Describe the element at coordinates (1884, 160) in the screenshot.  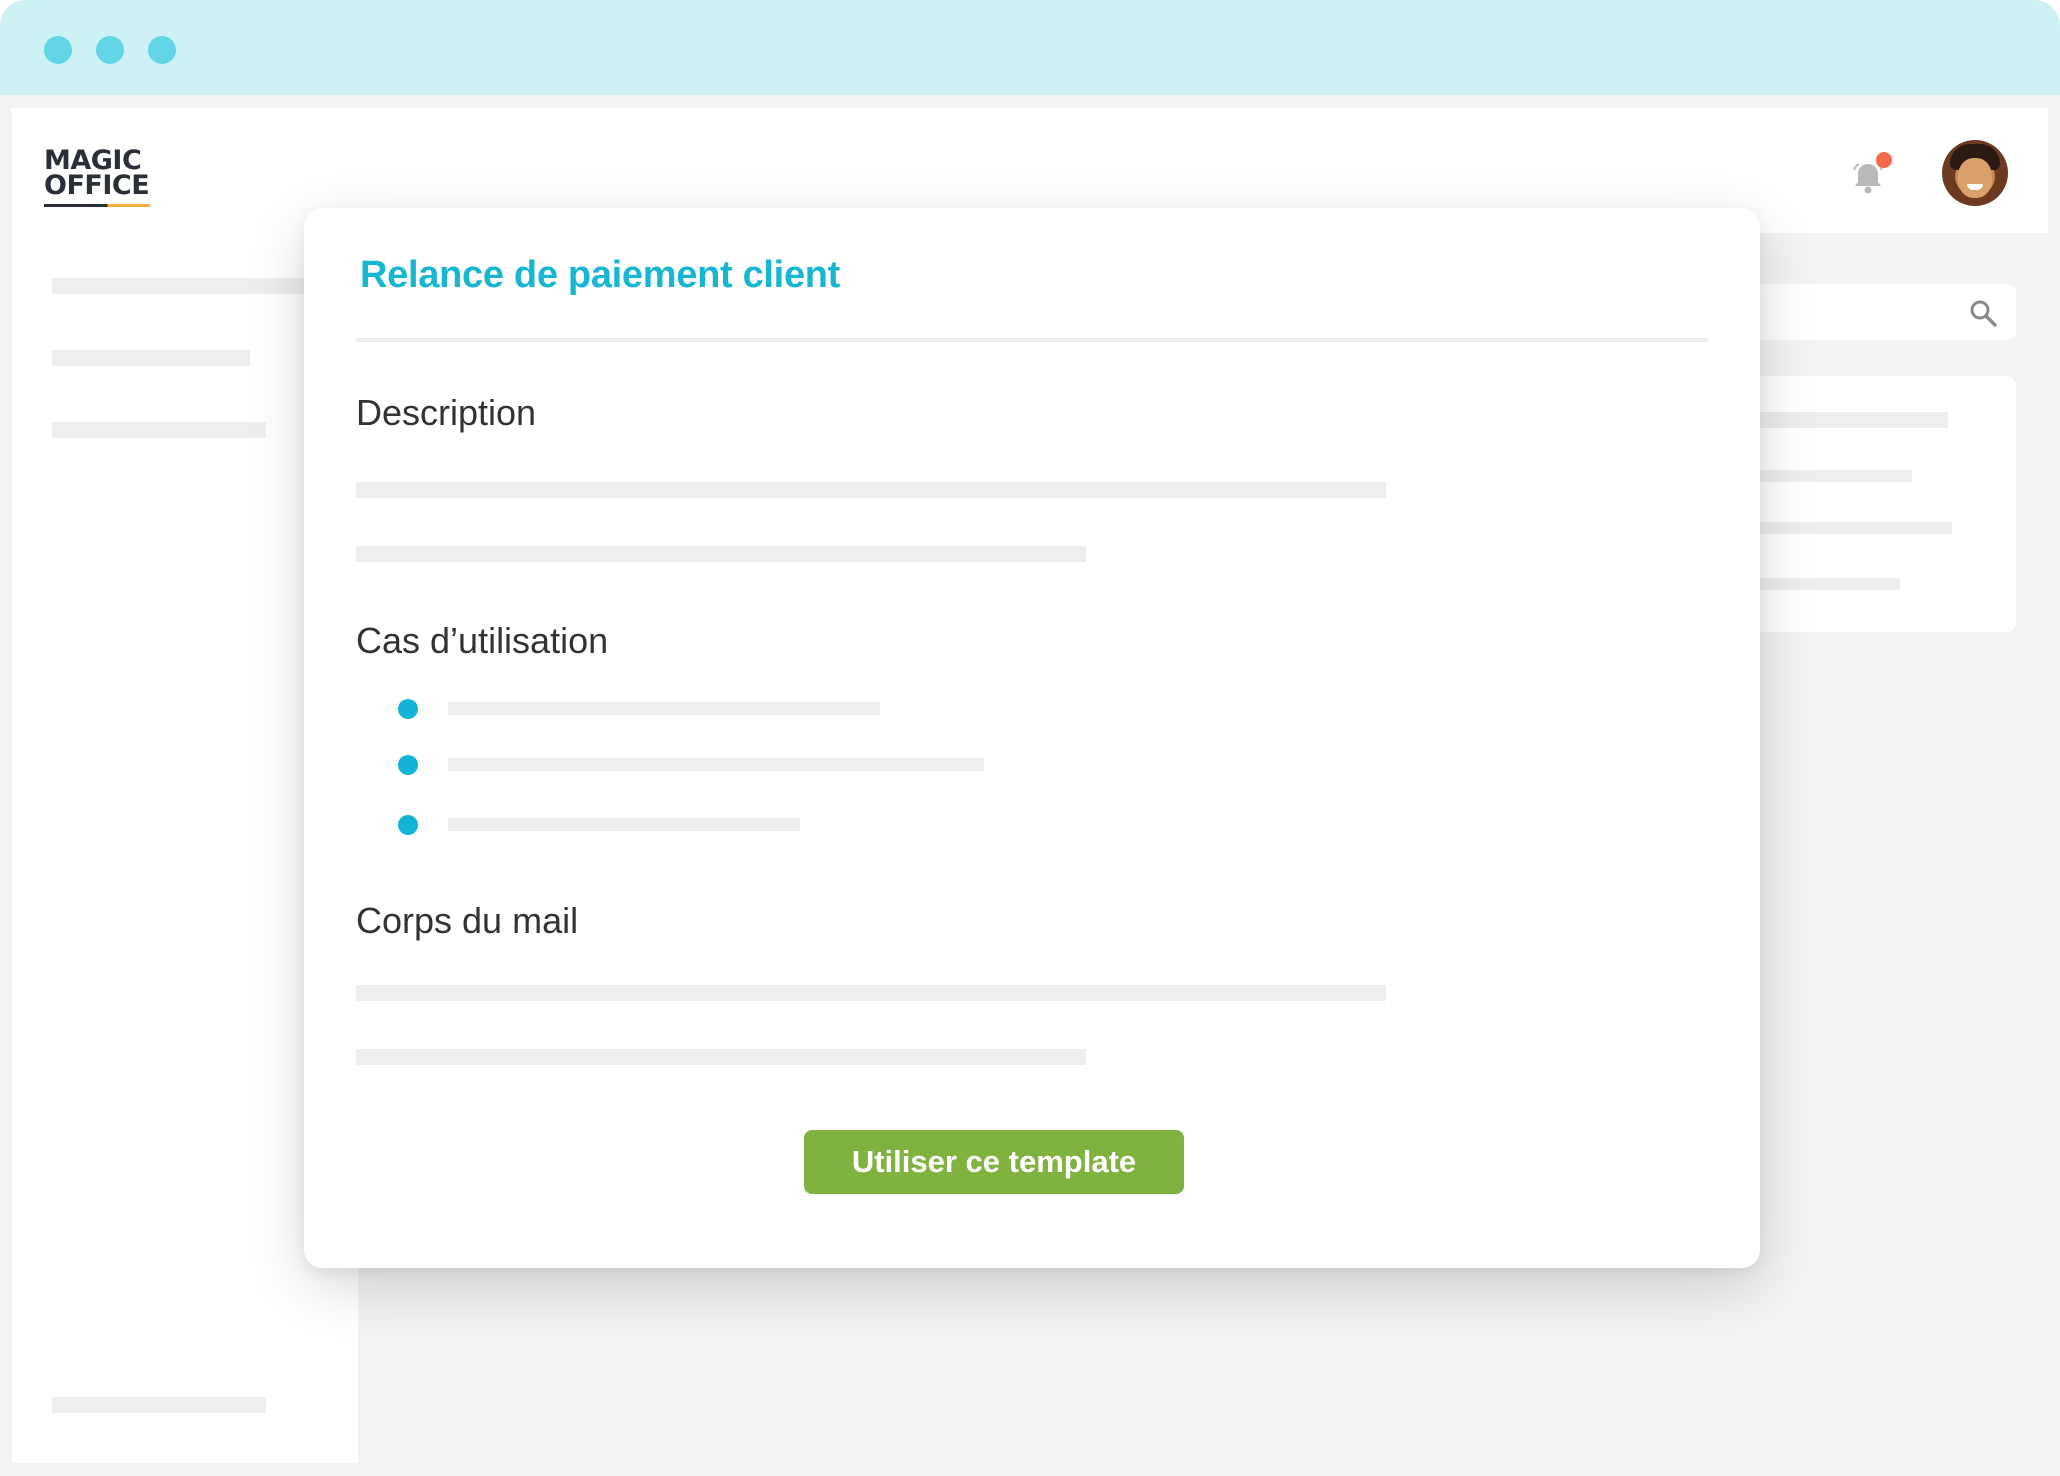
I see `notification-badge` at that location.